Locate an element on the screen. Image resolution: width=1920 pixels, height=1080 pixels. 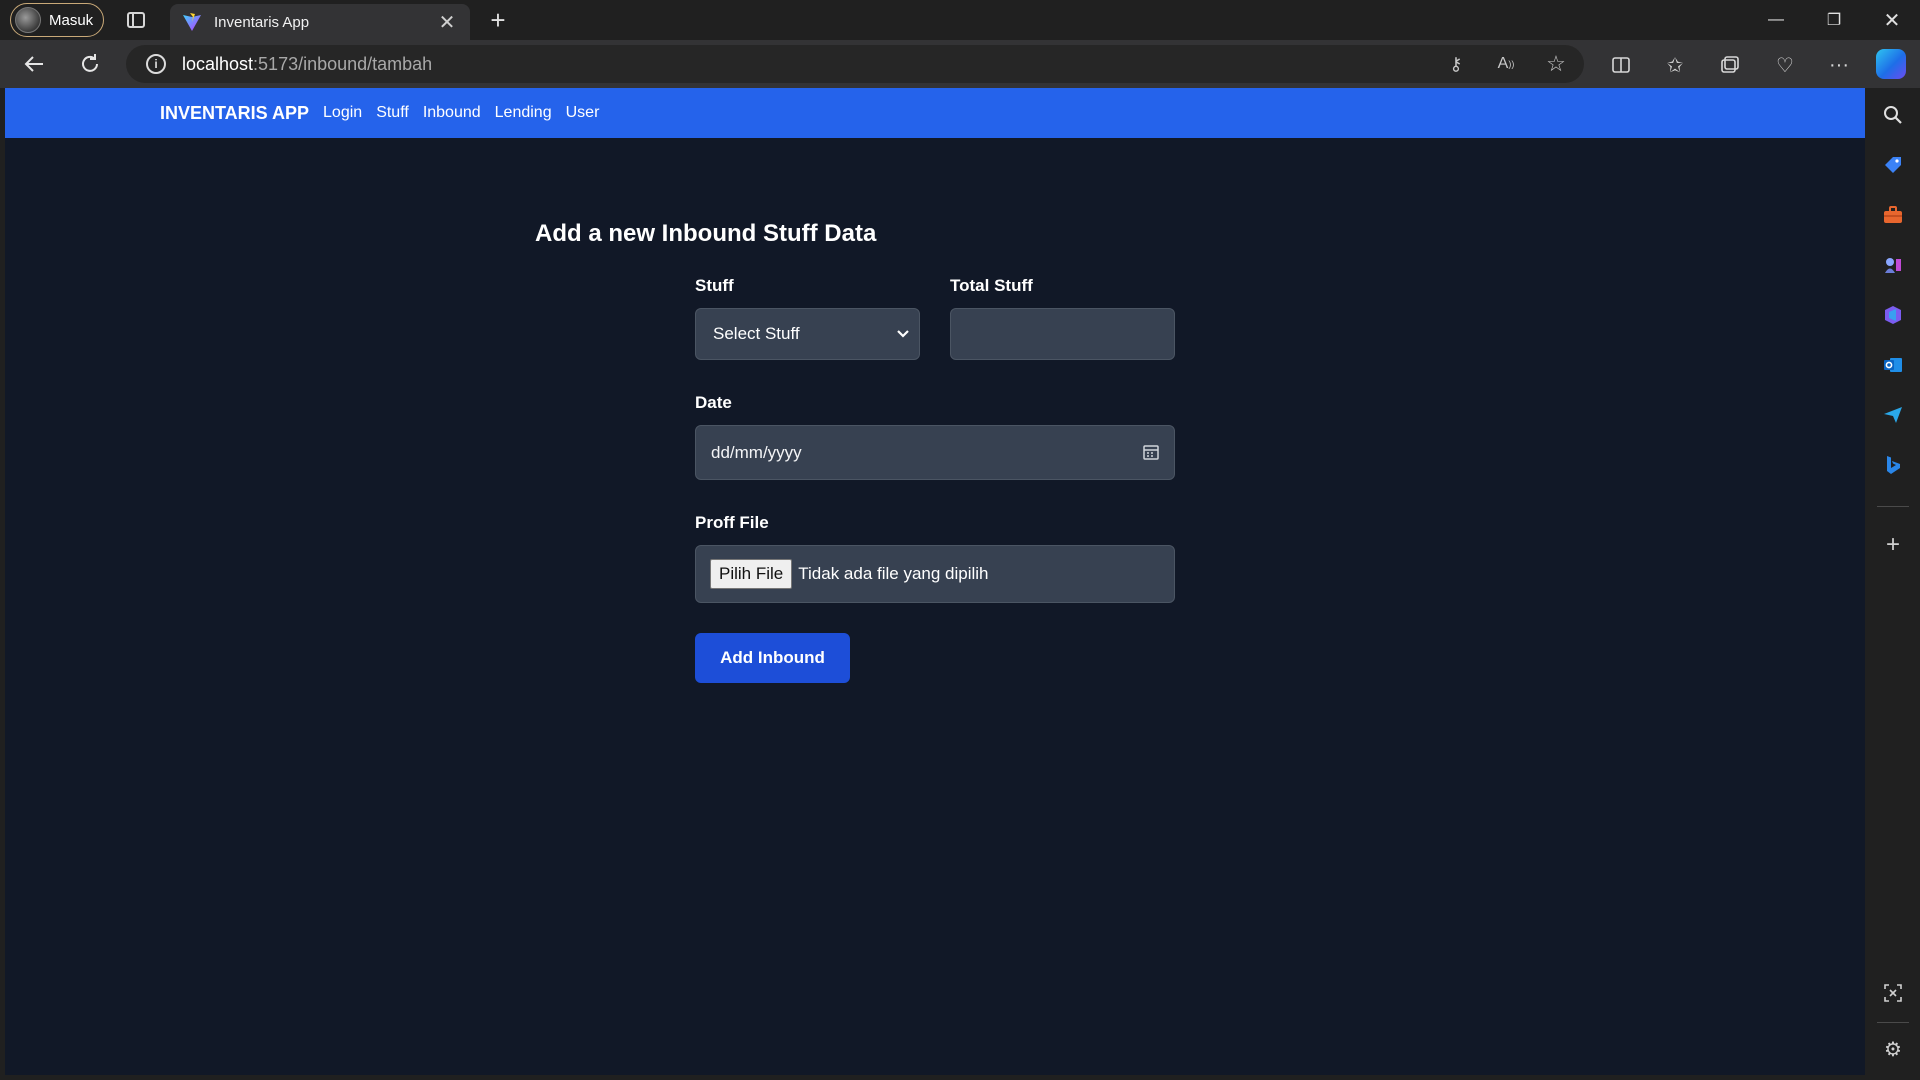
minimize-icon: — is located at coordinates (1776, 20).